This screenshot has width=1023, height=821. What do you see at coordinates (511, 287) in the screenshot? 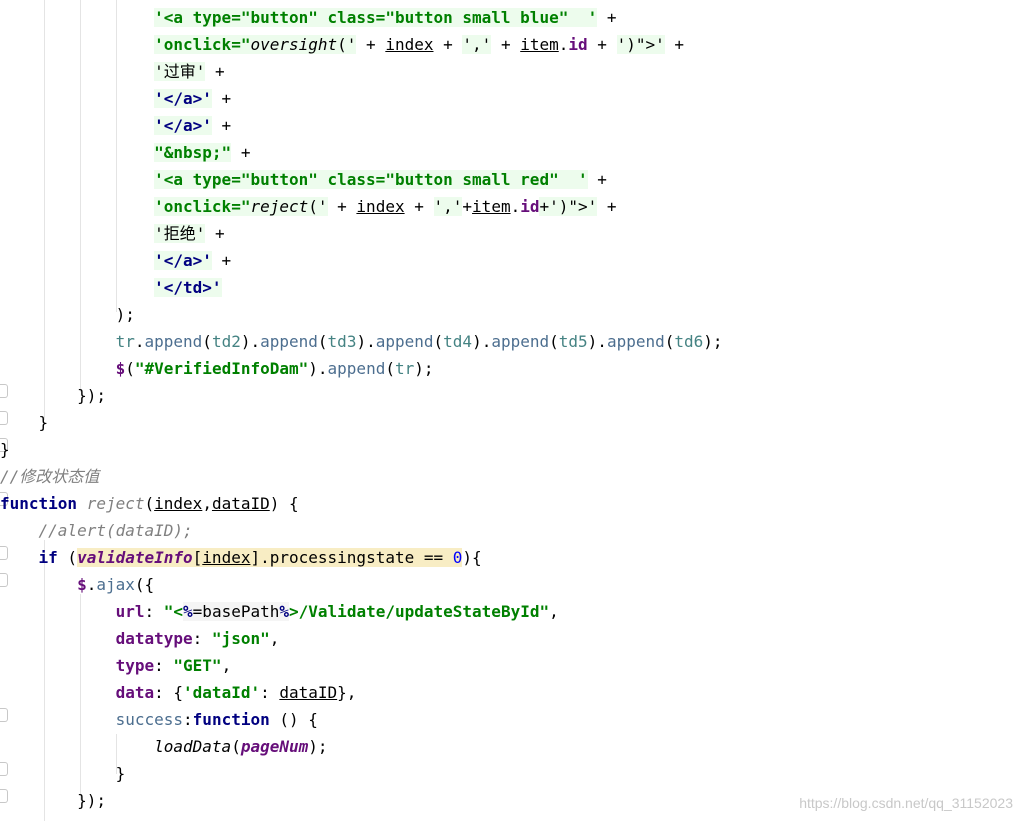
I see `code-line: '</td>'` at bounding box center [511, 287].